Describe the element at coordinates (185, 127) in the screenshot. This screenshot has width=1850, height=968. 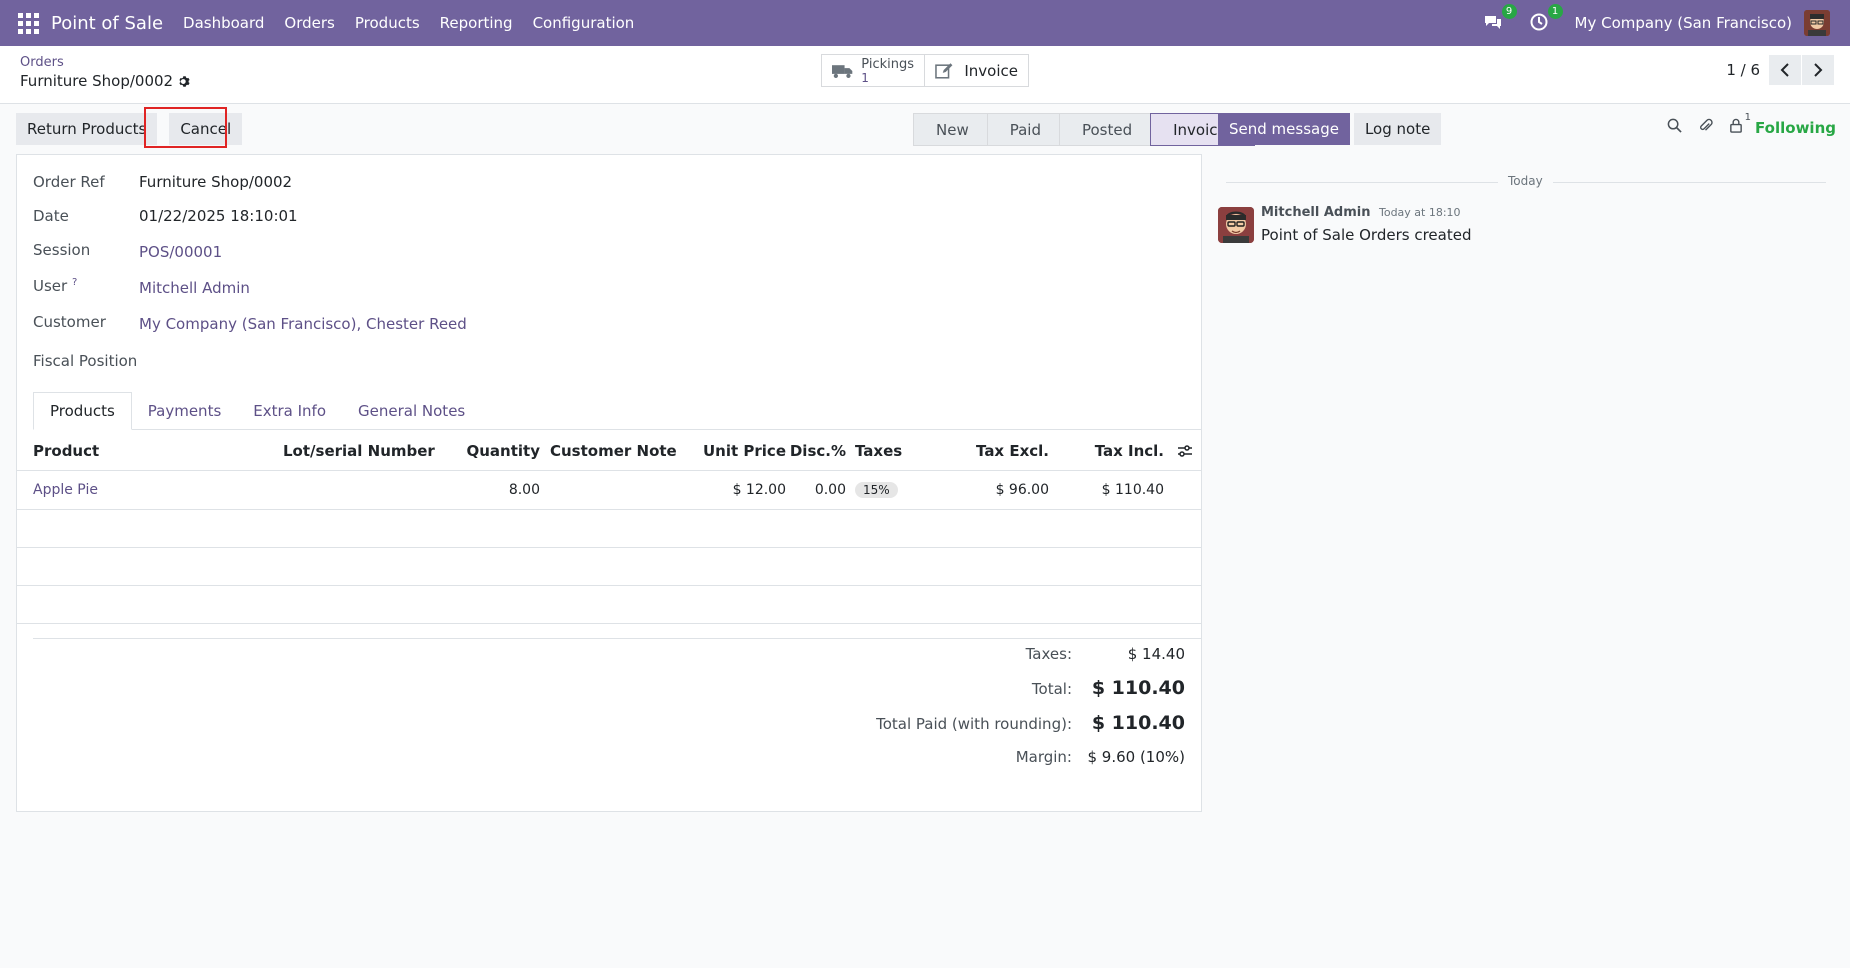
I see `cancel-highlight-box` at that location.